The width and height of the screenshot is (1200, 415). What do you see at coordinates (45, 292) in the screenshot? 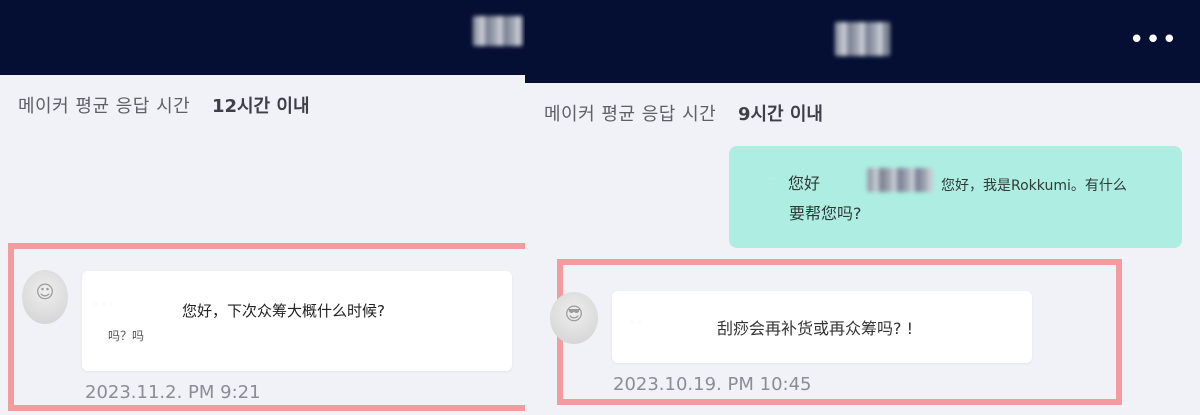
I see `avatar-face-icon: ☺` at bounding box center [45, 292].